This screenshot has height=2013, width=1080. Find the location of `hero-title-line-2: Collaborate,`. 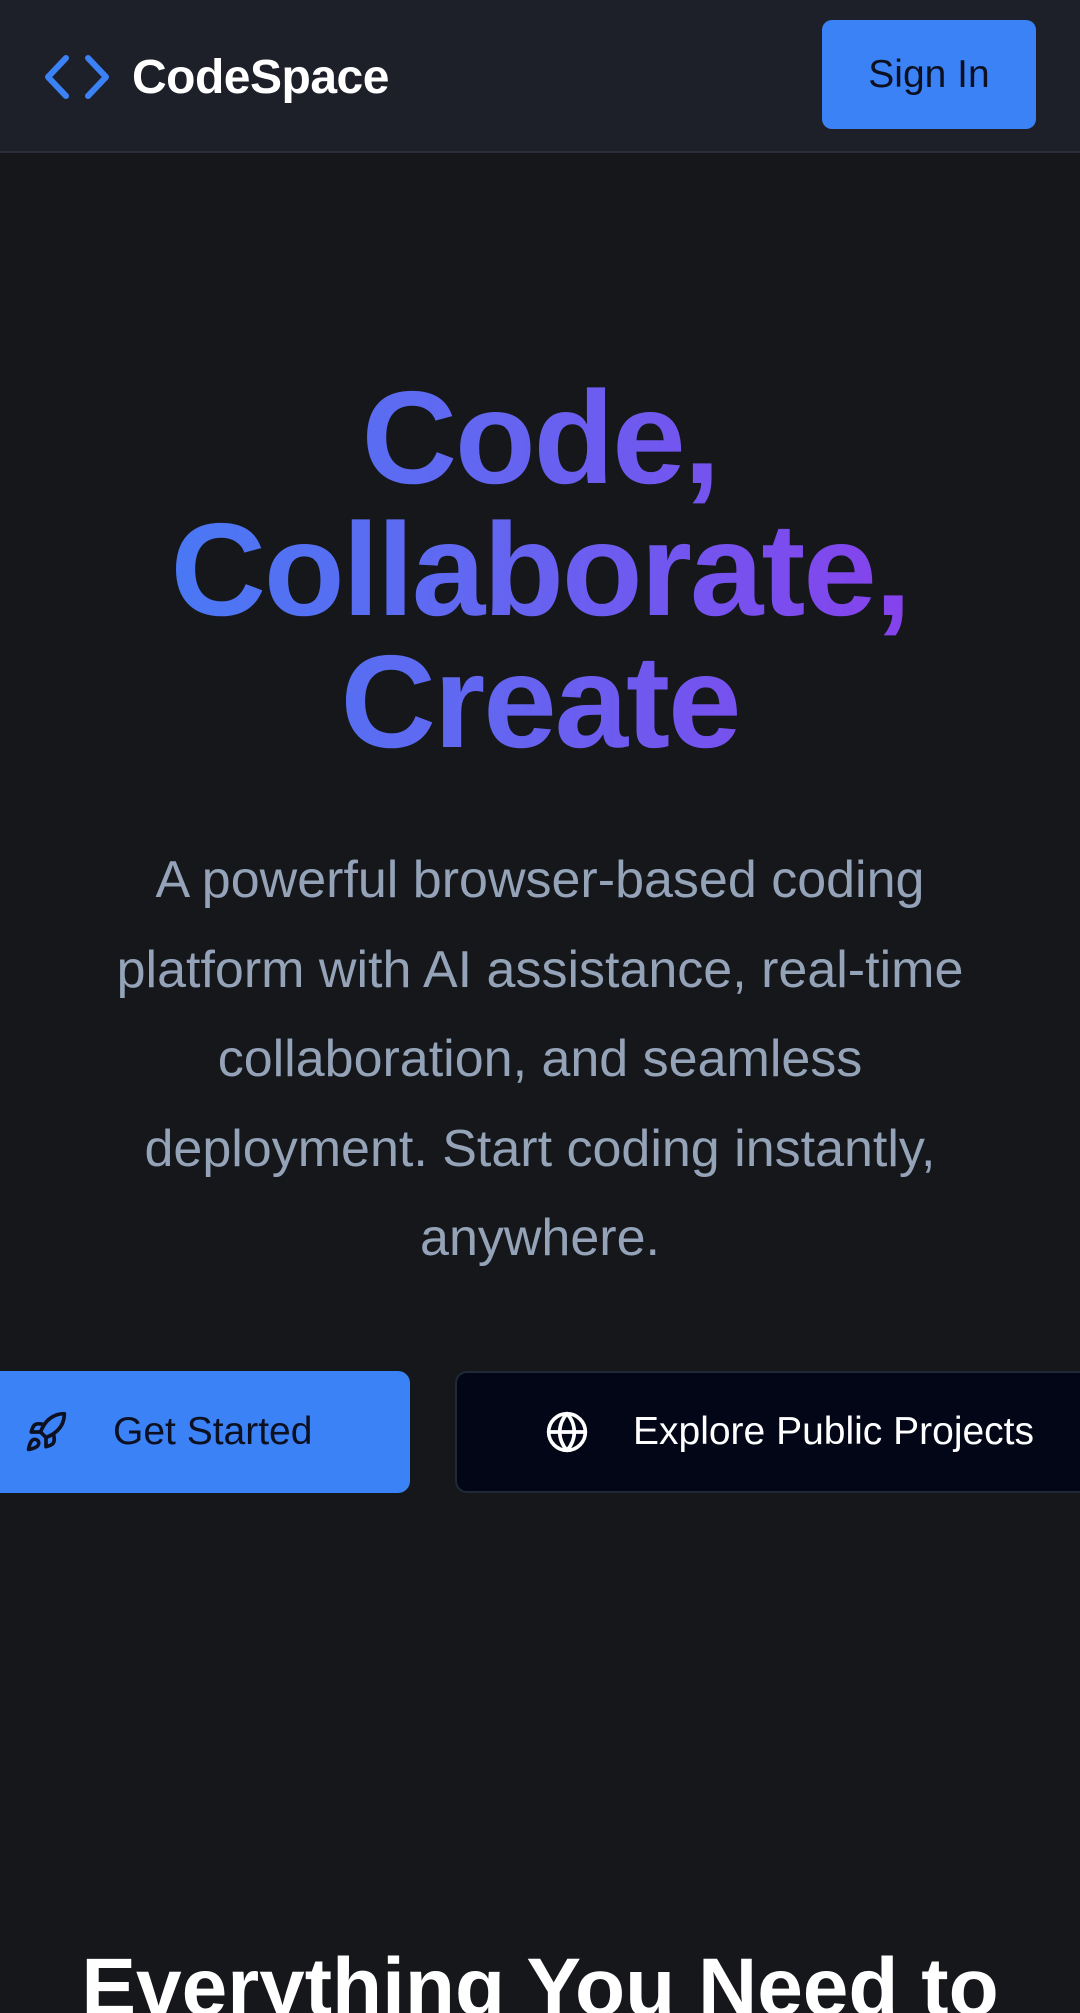

hero-title-line-2: Collaborate, is located at coordinates (540, 569).